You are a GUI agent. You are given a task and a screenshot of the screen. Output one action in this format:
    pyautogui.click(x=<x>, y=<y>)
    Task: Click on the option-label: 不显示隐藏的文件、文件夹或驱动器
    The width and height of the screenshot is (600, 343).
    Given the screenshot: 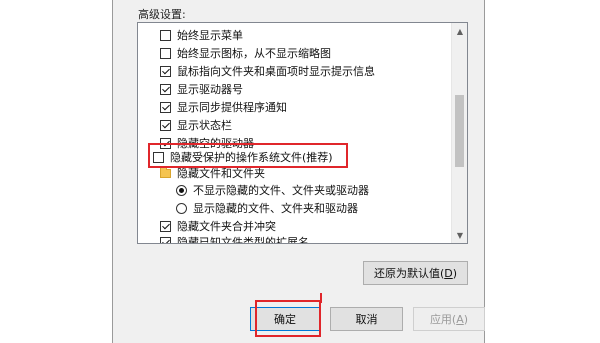 What is the action you would take?
    pyautogui.click(x=281, y=190)
    